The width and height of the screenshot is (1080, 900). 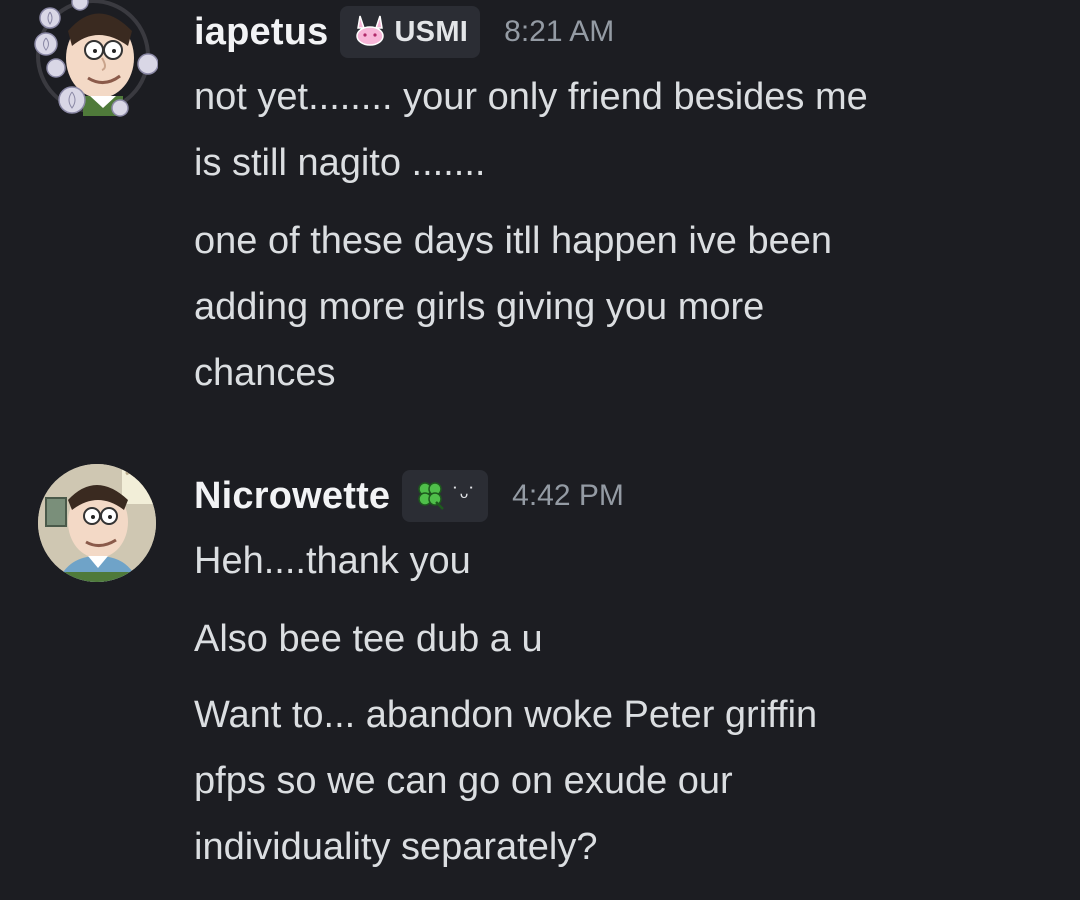 What do you see at coordinates (464, 495) in the screenshot?
I see `tag-label: ˙ᵕ˙` at bounding box center [464, 495].